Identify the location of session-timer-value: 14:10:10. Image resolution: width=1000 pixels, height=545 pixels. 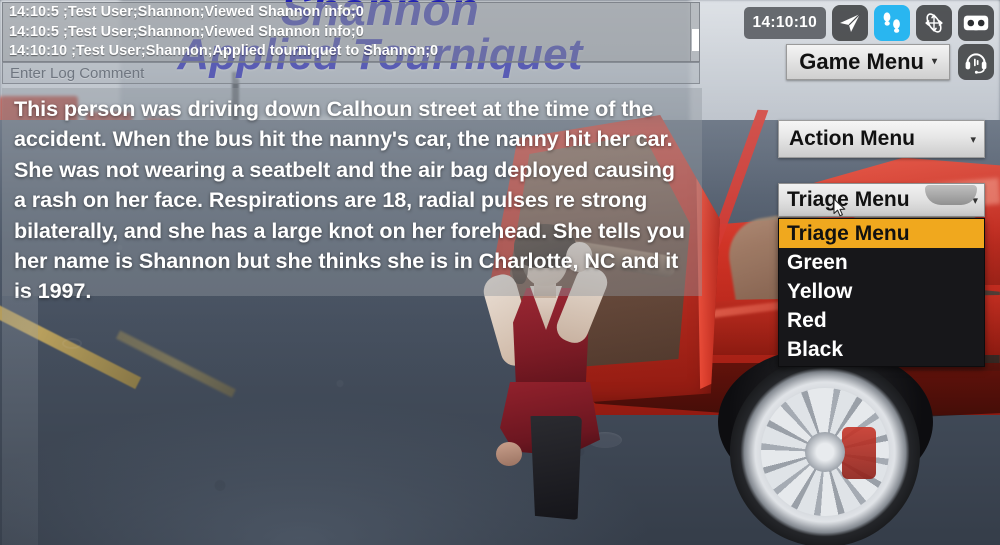
(784, 22).